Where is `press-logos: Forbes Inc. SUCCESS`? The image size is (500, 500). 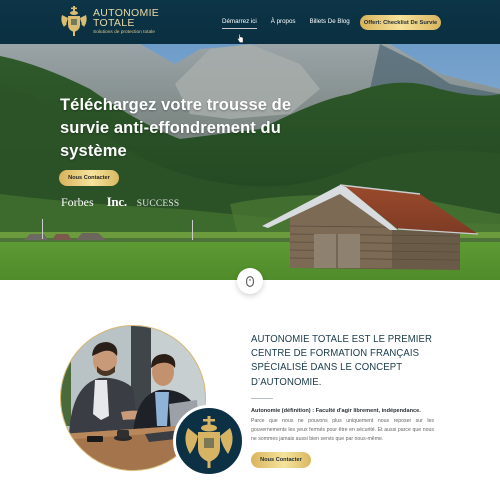 press-logos: Forbes Inc. SUCCESS is located at coordinates (120, 202).